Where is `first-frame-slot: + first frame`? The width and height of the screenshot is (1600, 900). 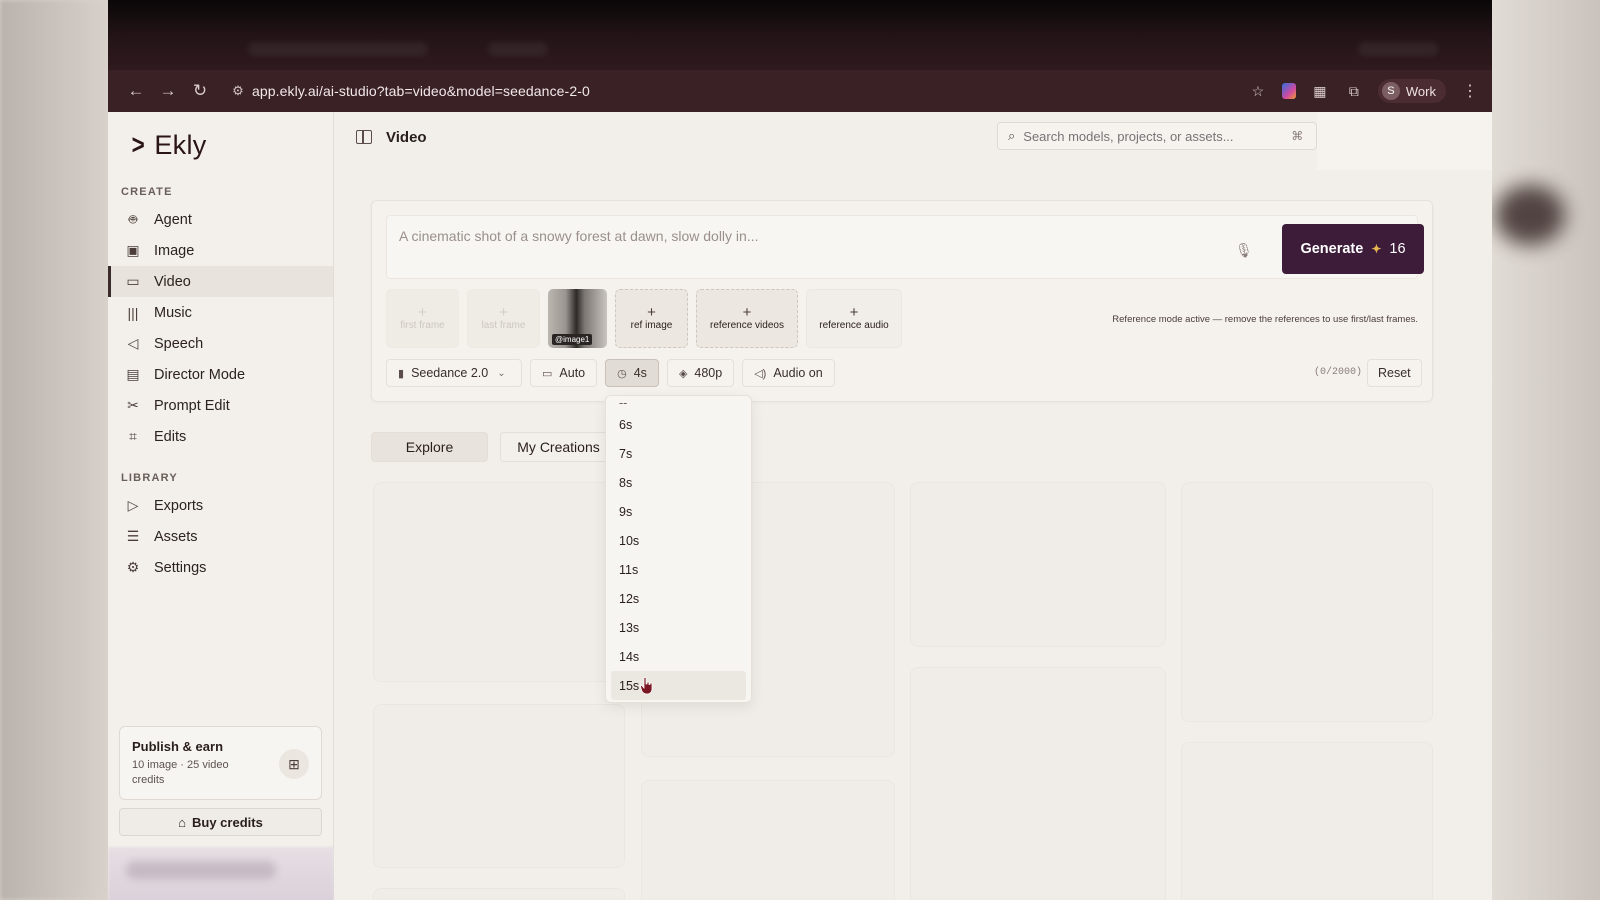 first-frame-slot: + first frame is located at coordinates (422, 318).